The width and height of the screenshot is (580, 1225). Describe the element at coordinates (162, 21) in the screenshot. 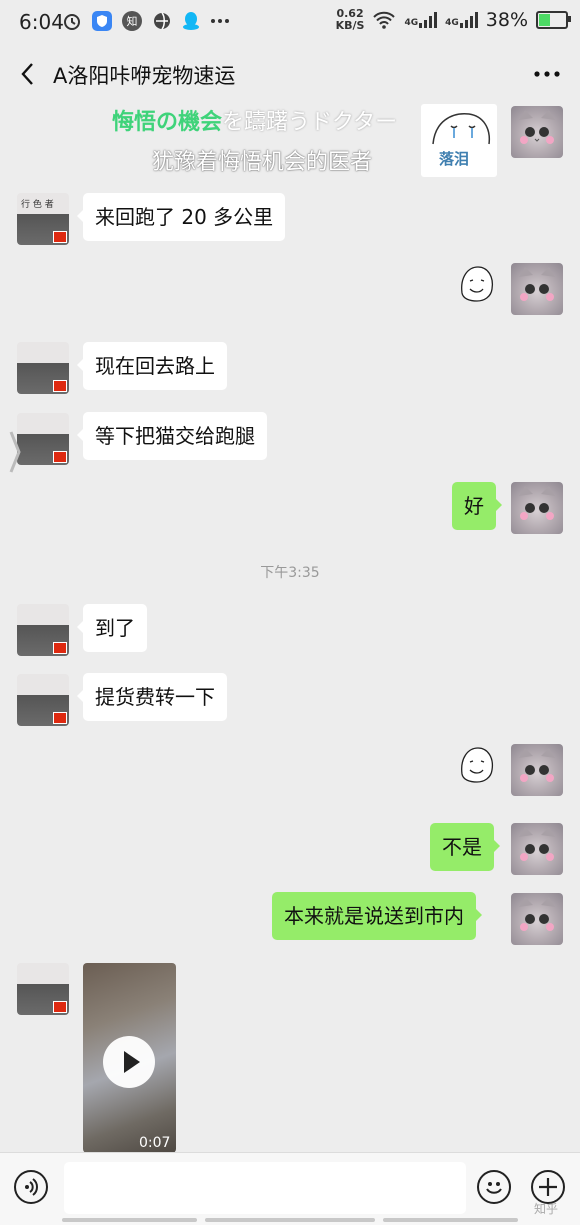

I see `browser-app-icon` at that location.